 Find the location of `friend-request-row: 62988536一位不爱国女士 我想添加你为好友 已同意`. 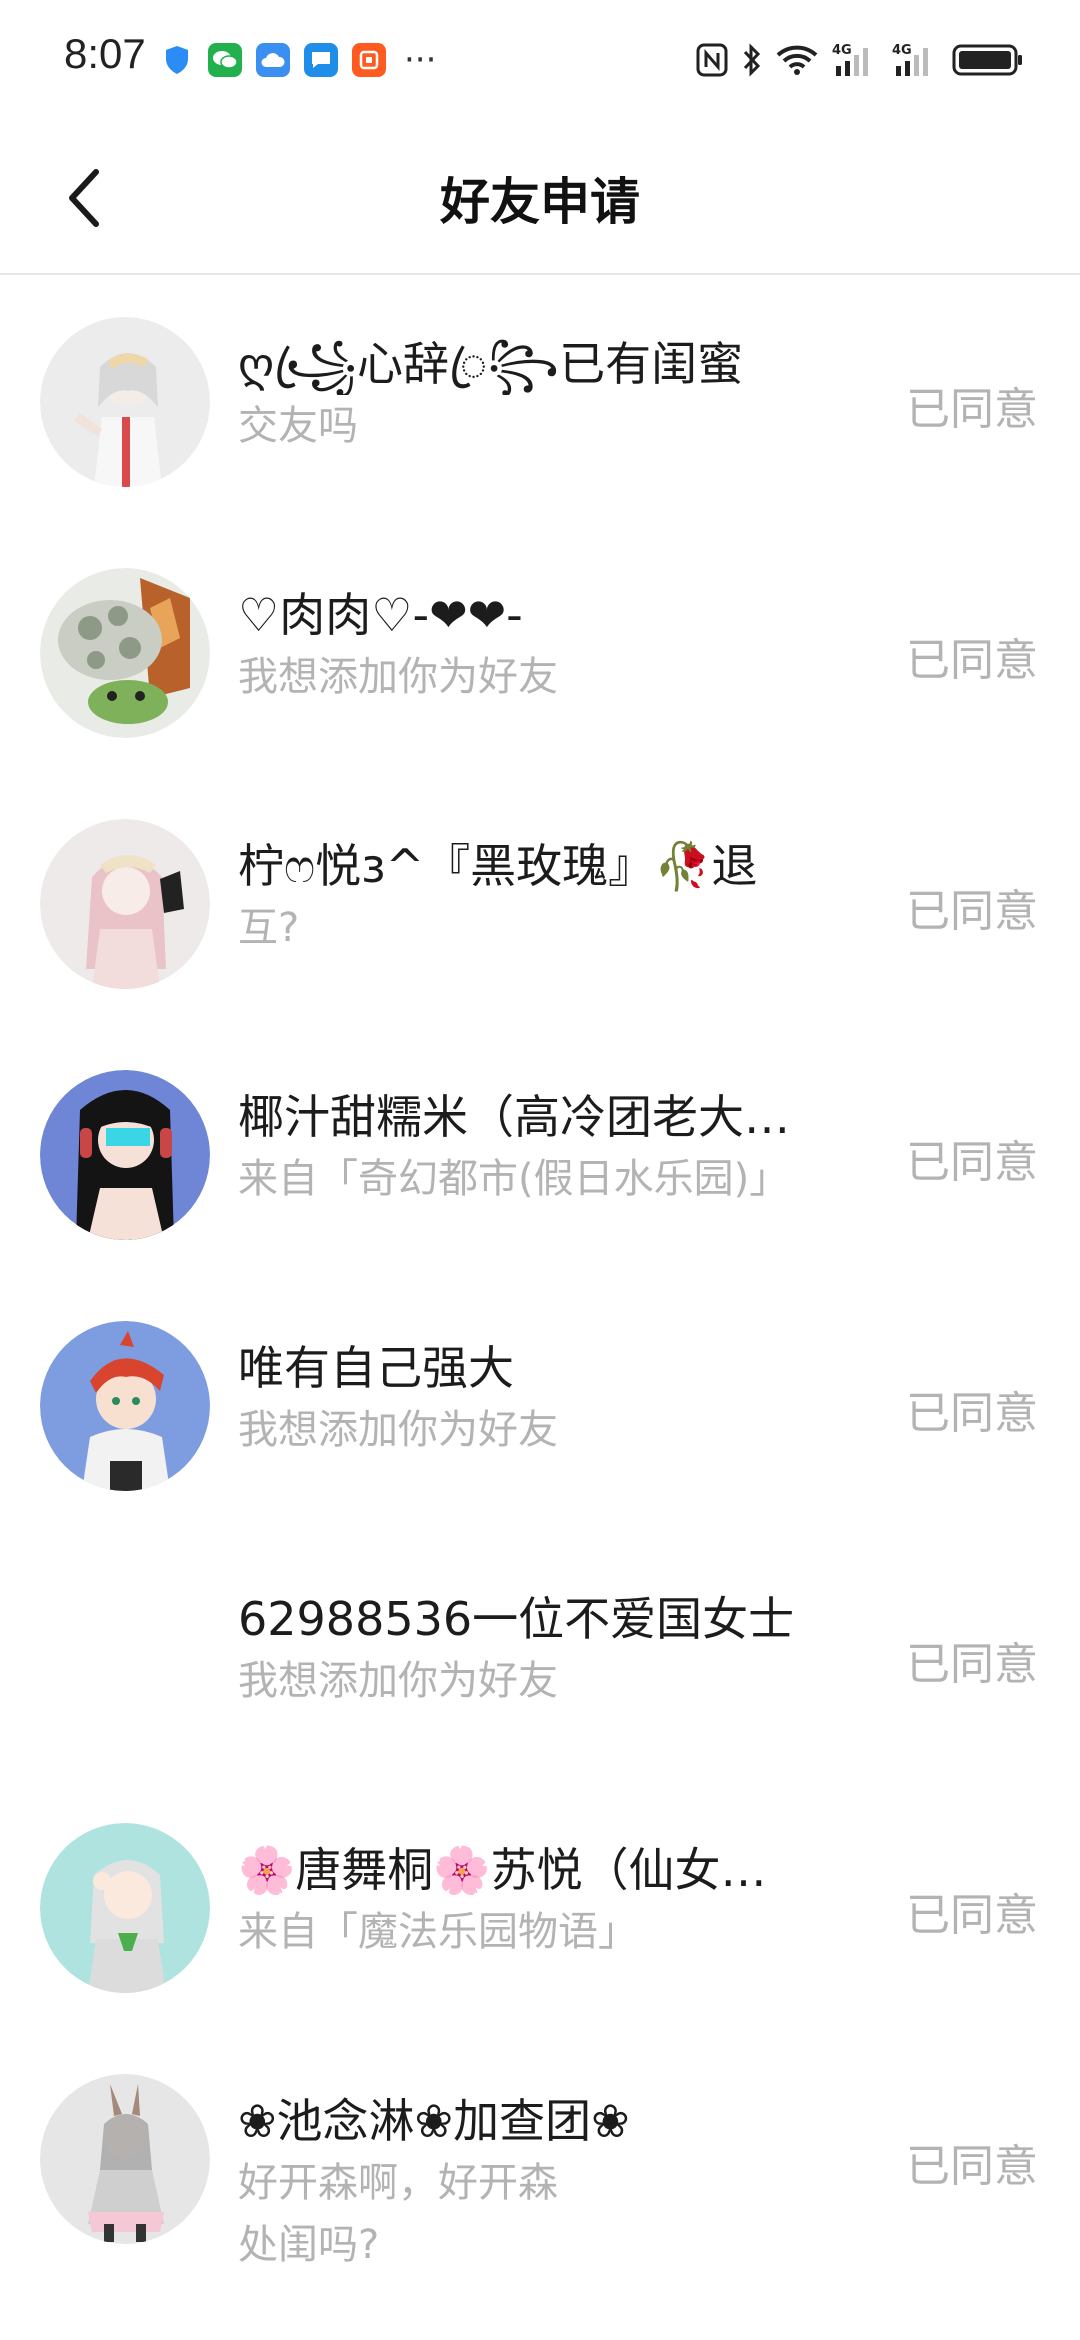

friend-request-row: 62988536一位不爱国女士 我想添加你为好友 已同意 is located at coordinates (540, 1657).